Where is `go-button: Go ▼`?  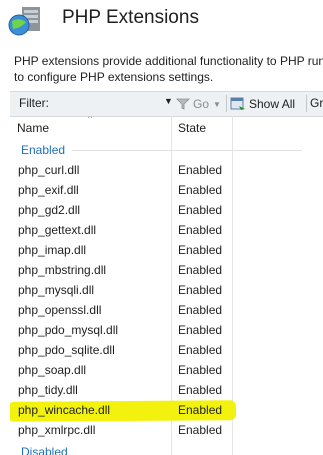
go-button: Go ▼ is located at coordinates (198, 104).